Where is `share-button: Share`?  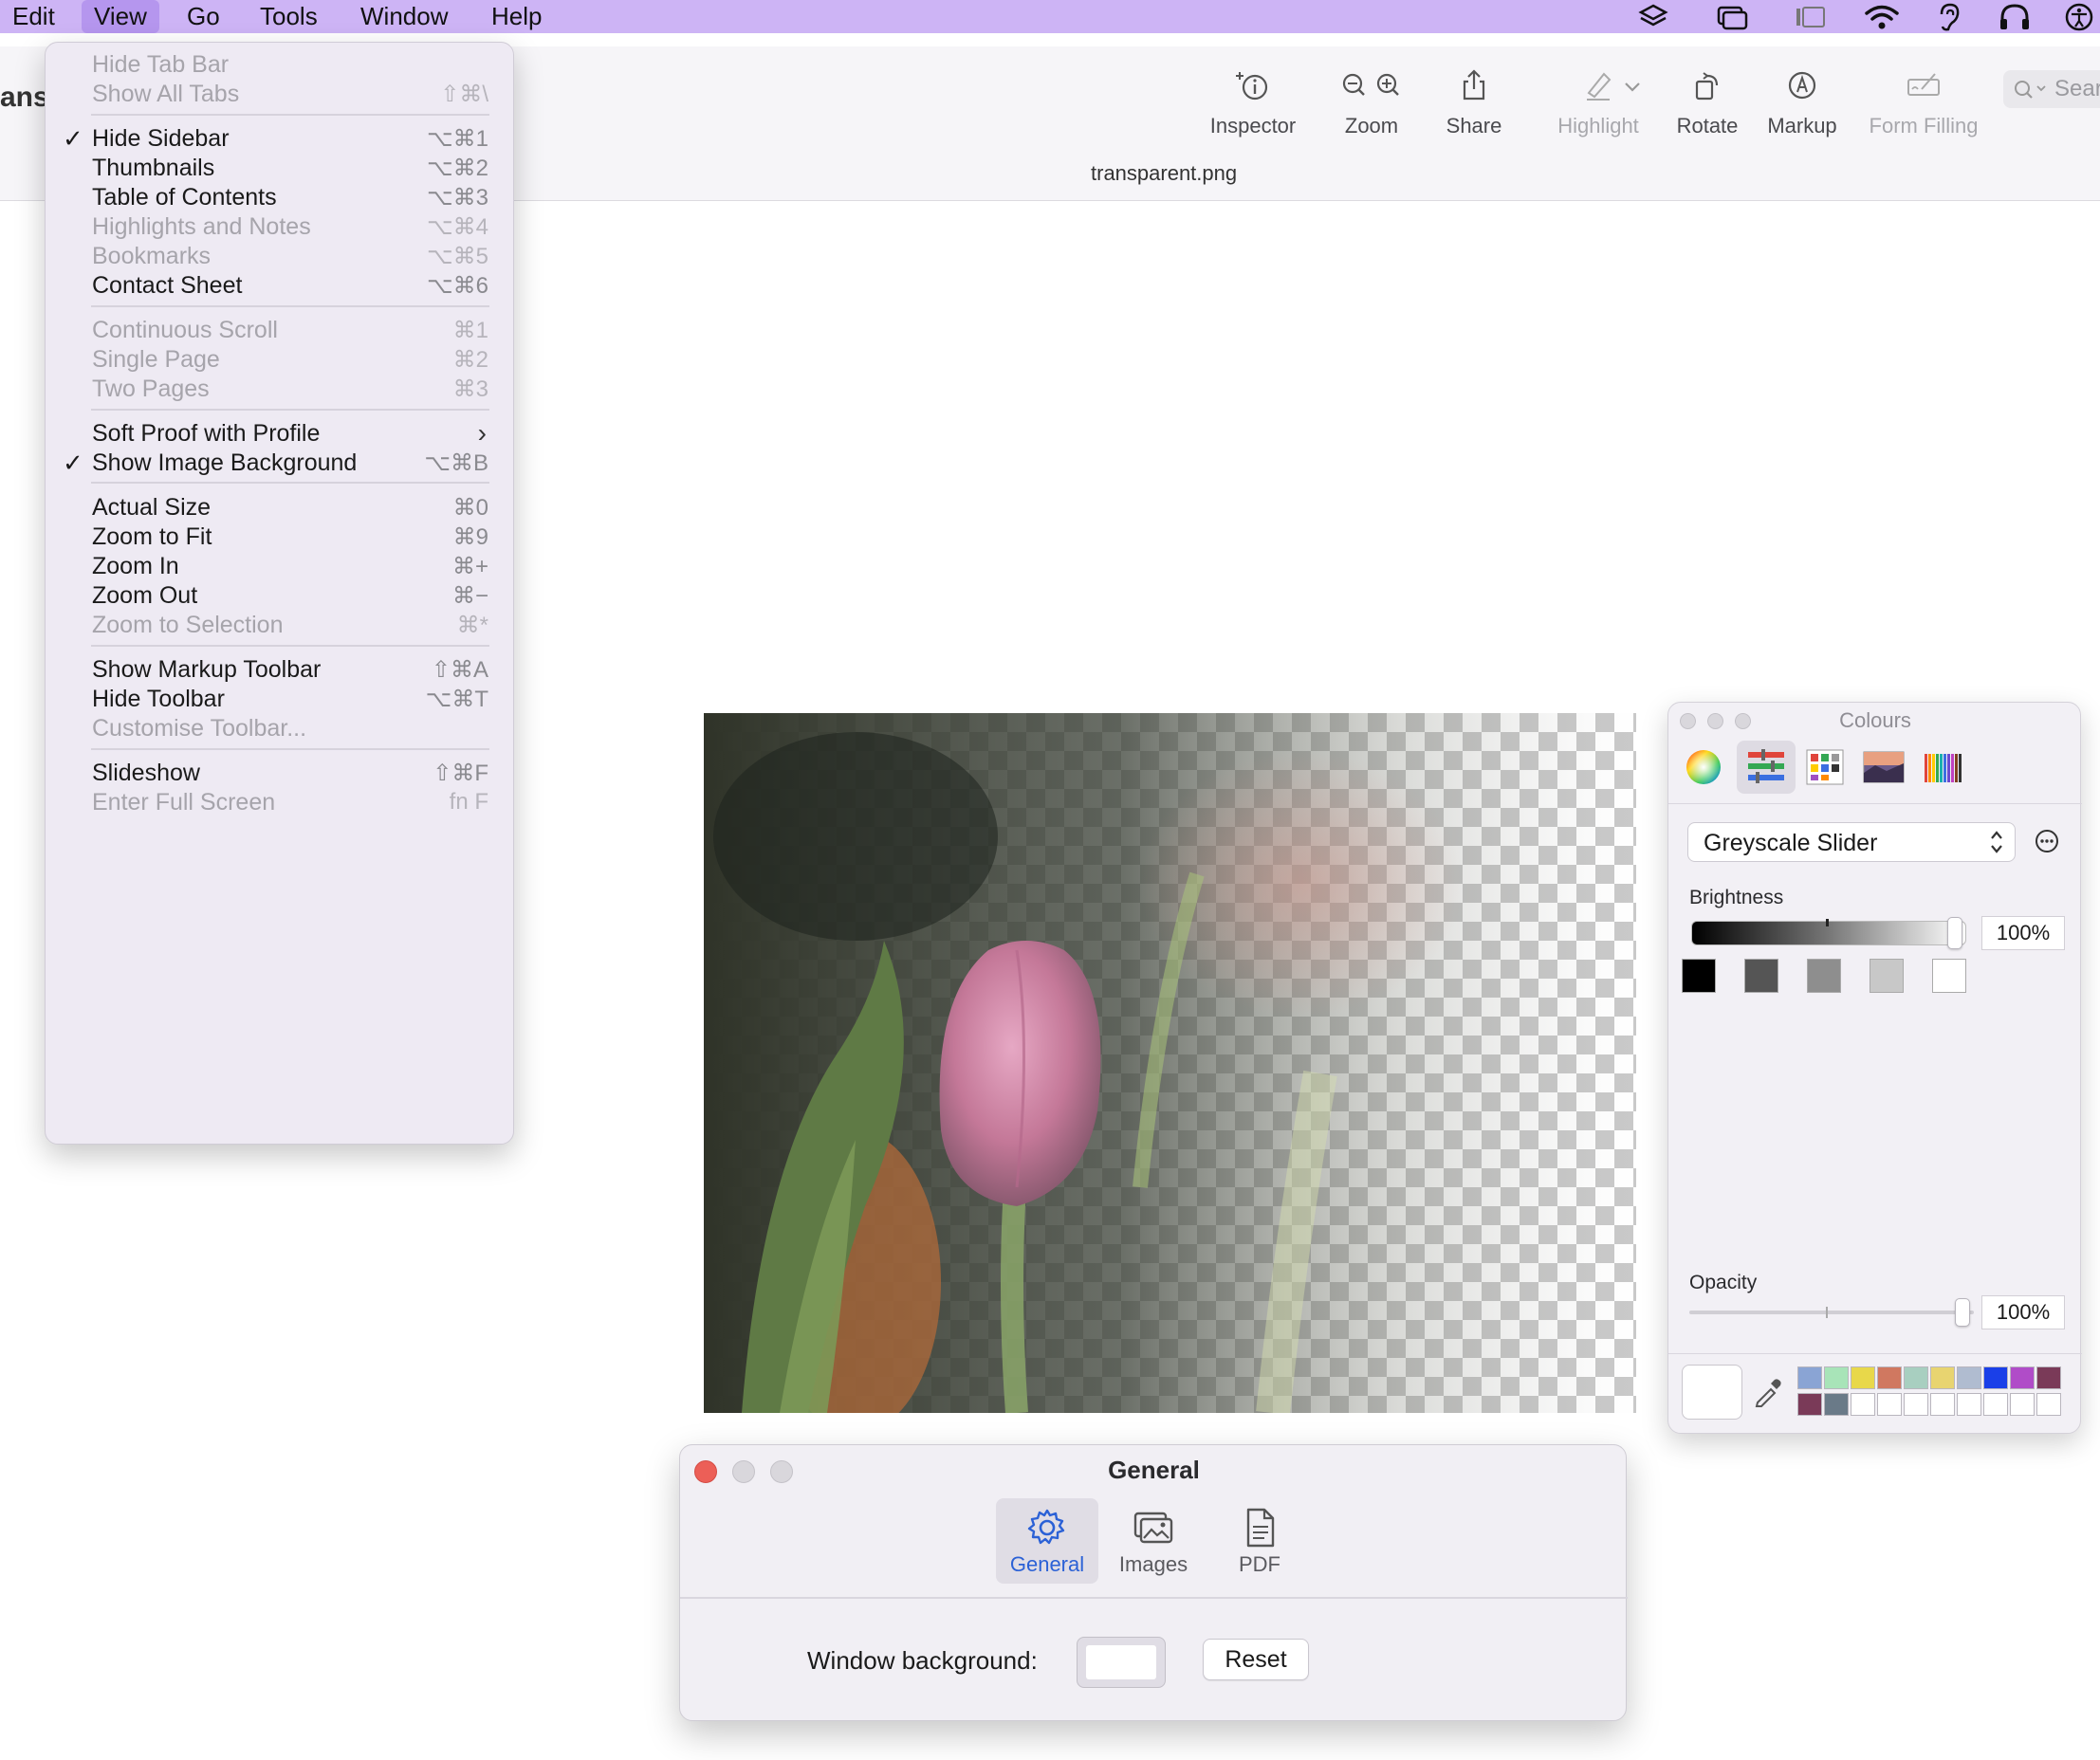
share-button: Share is located at coordinates (1474, 103).